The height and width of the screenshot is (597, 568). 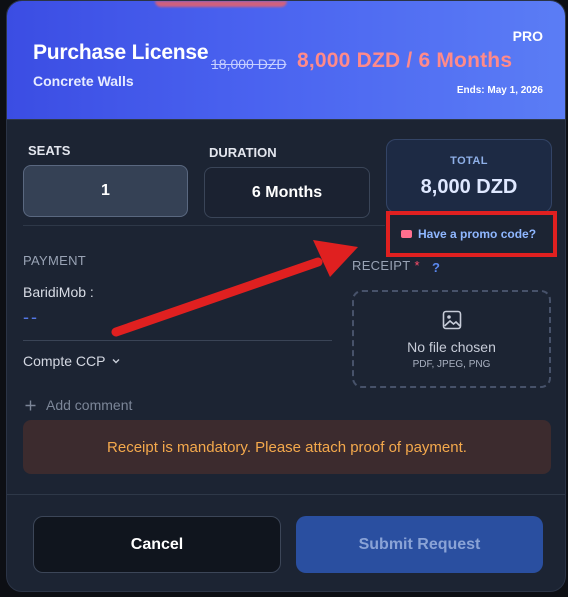 What do you see at coordinates (419, 544) in the screenshot?
I see `submit-request-button: Submit Request` at bounding box center [419, 544].